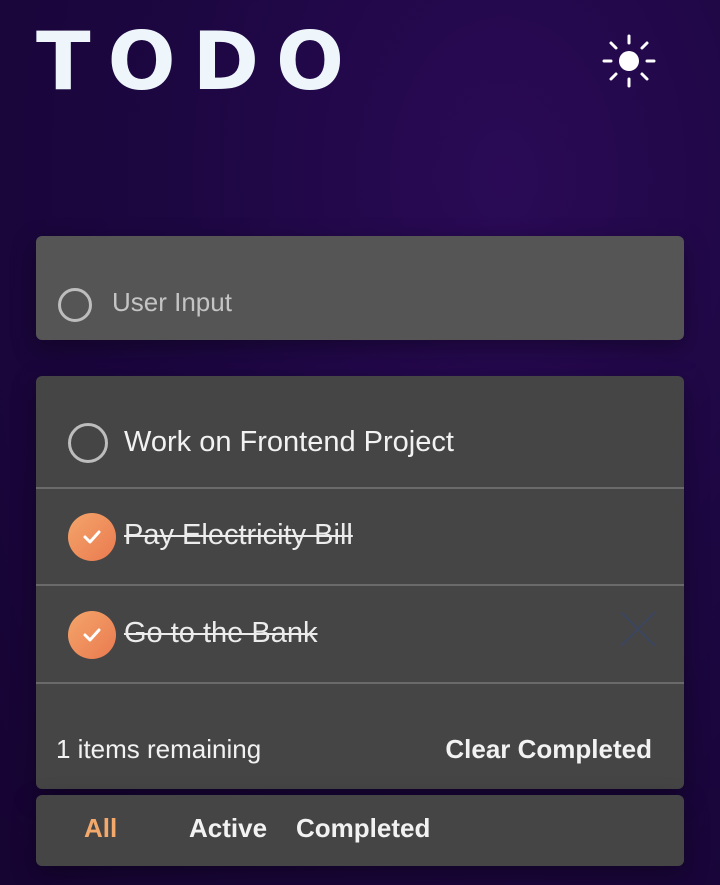 The width and height of the screenshot is (720, 885). Describe the element at coordinates (221, 633) in the screenshot. I see `todo-item-text: Go to the Bank` at that location.